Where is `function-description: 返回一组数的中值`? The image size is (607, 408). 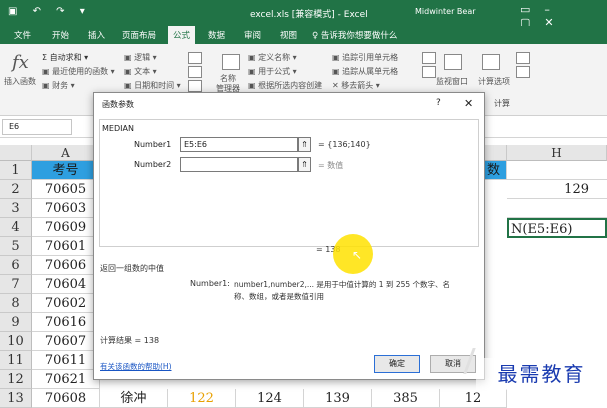
function-description: 返回一组数的中值 is located at coordinates (132, 268).